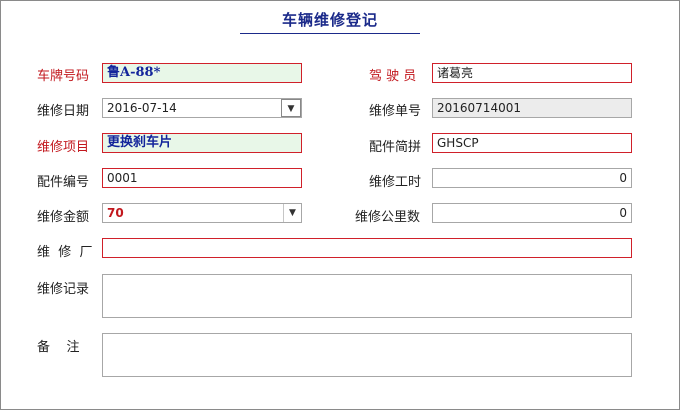 The width and height of the screenshot is (680, 410). What do you see at coordinates (142, 108) in the screenshot?
I see `repair-date-value: 2016-07-14` at bounding box center [142, 108].